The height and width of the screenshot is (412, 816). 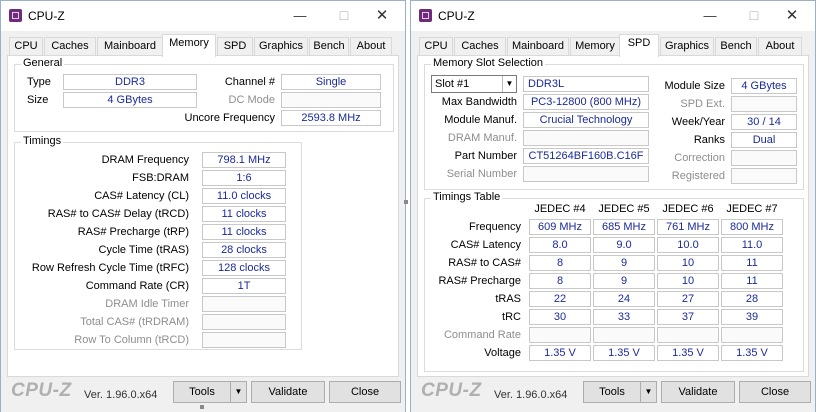 I want to click on cpuz-logo: CPU-Z, so click(x=41, y=390).